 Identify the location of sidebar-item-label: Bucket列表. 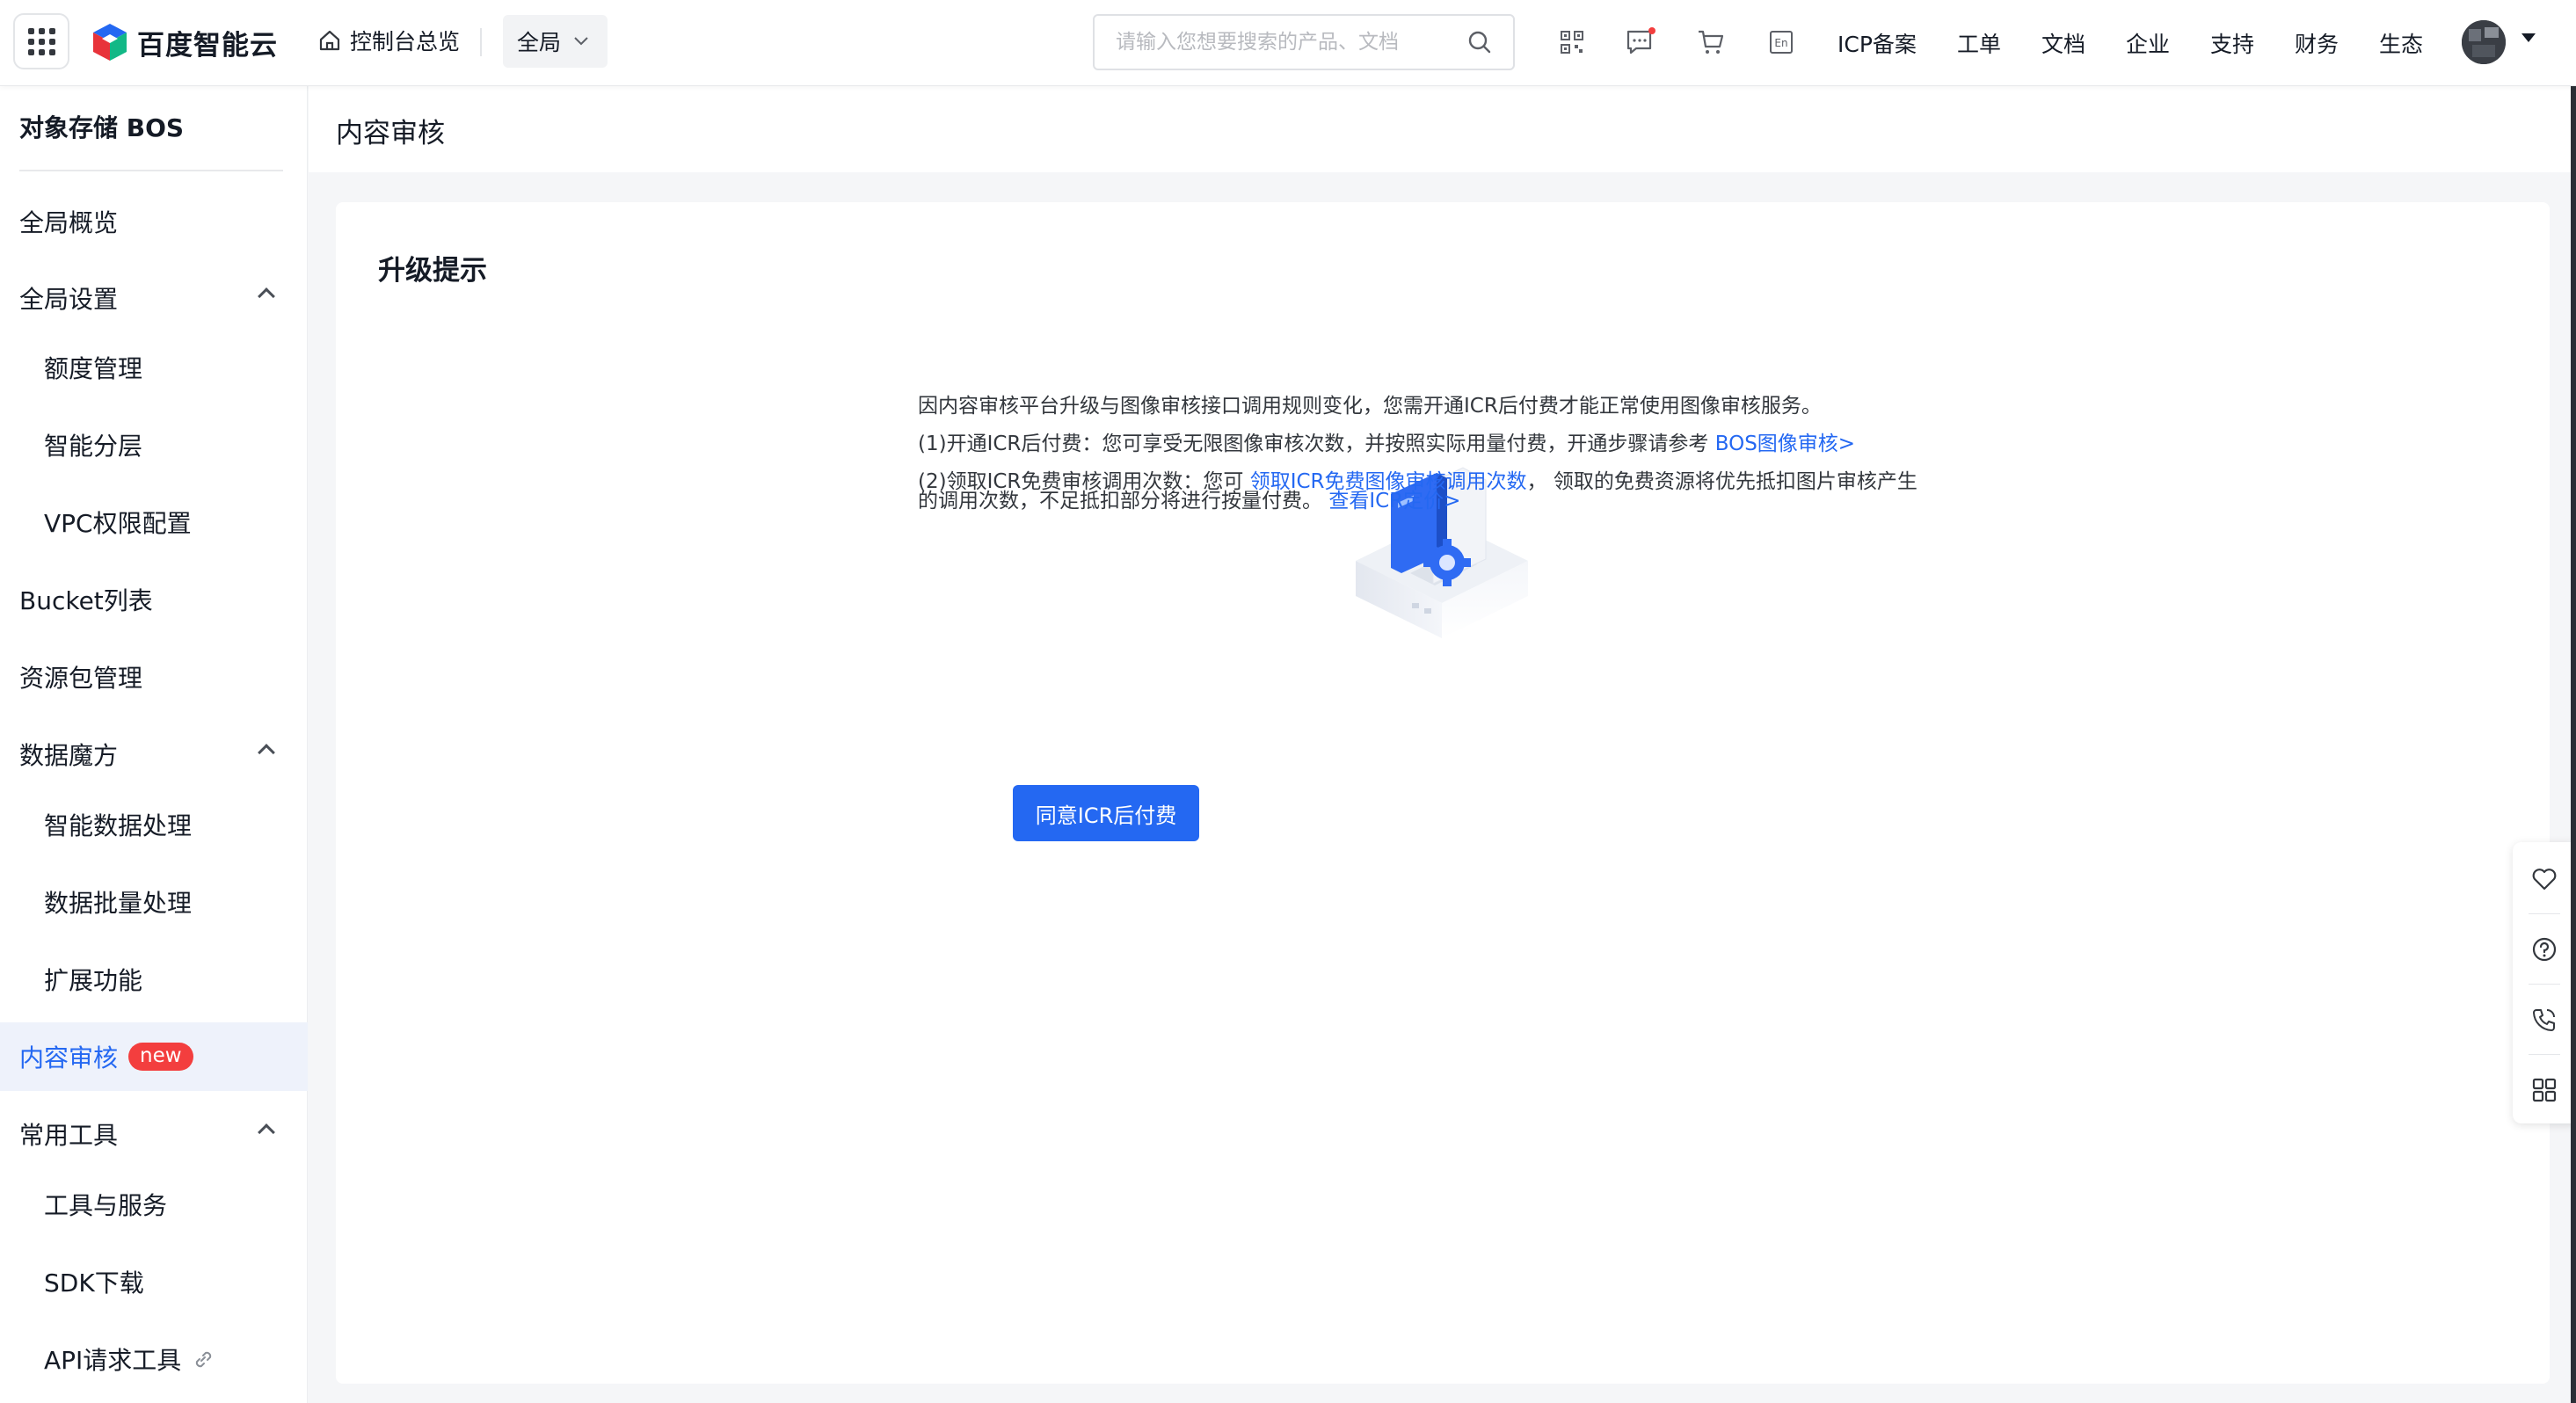
(86, 600).